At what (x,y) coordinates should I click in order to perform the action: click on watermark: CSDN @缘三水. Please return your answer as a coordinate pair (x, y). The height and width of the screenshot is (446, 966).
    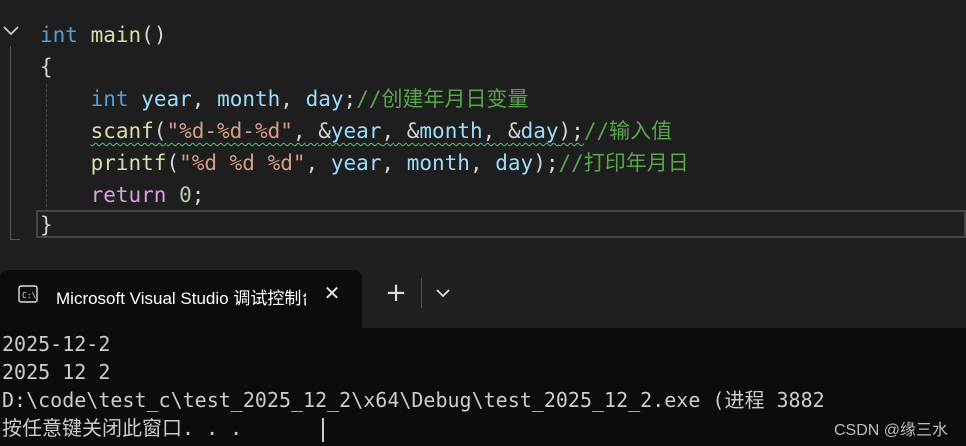
    Looking at the image, I should click on (891, 430).